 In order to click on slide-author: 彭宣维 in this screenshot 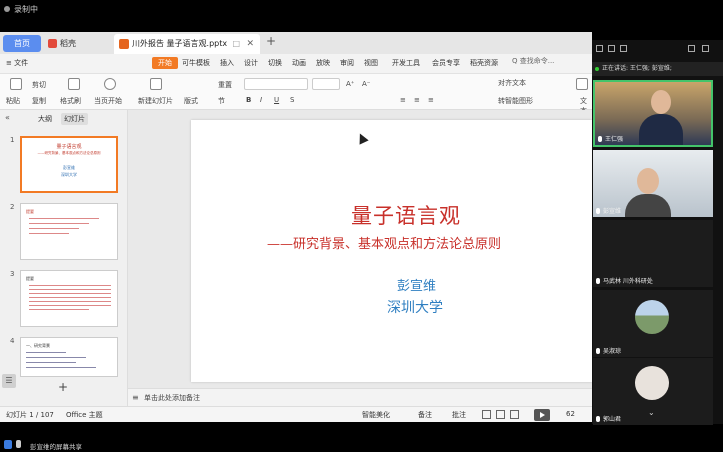, I will do `click(416, 284)`.